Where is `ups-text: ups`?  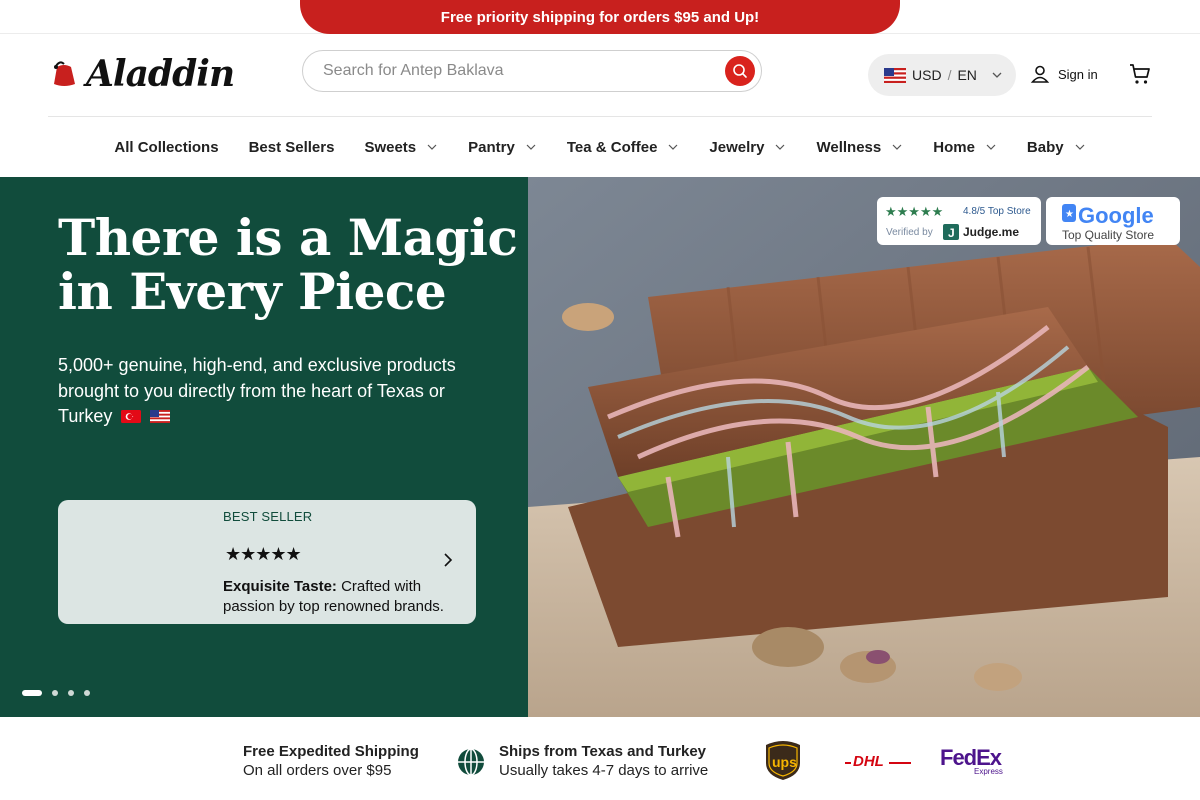 ups-text: ups is located at coordinates (784, 762).